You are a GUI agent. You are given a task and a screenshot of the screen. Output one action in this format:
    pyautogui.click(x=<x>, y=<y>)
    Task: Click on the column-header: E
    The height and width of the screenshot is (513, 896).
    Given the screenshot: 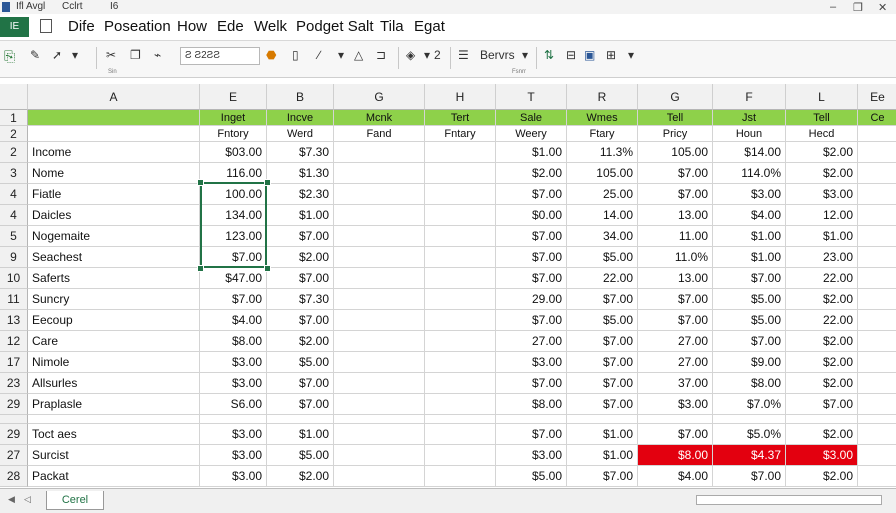 What is the action you would take?
    pyautogui.click(x=233, y=97)
    